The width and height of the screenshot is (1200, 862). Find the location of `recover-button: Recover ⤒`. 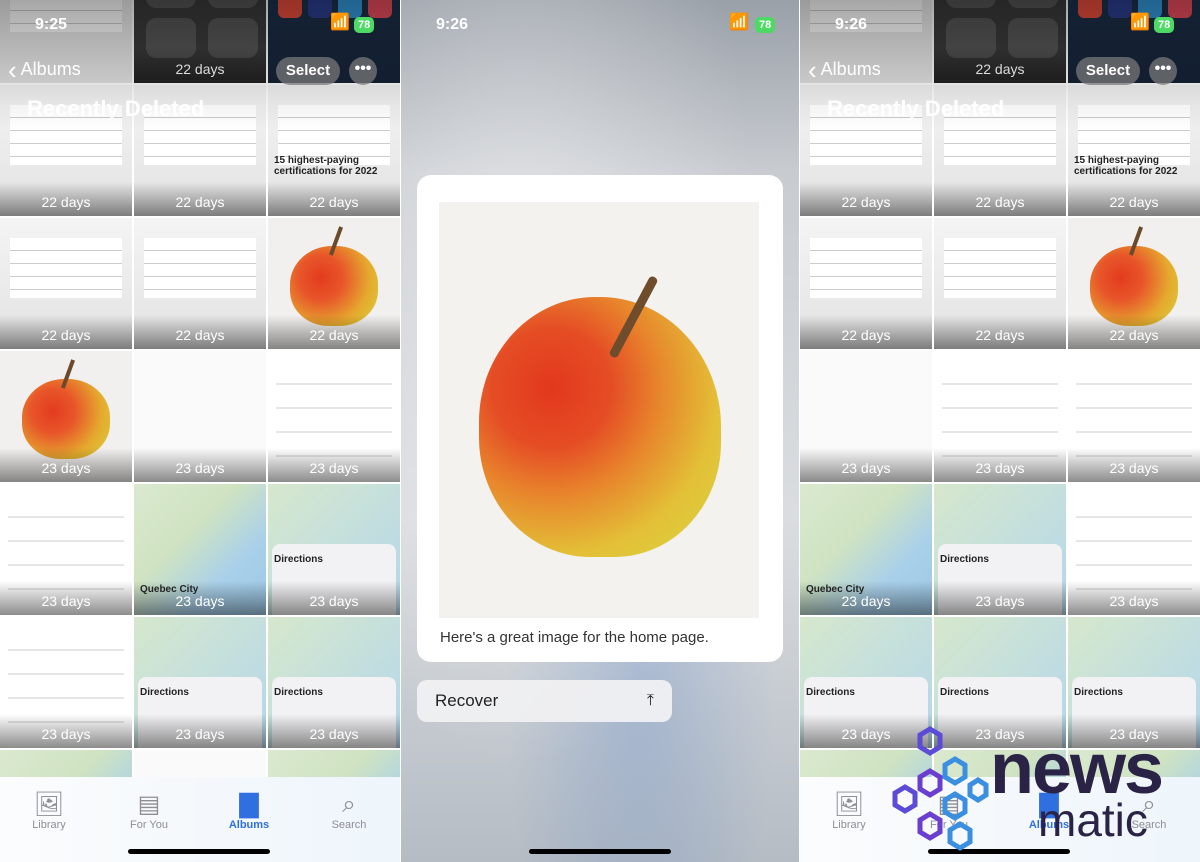

recover-button: Recover ⤒ is located at coordinates (544, 701).